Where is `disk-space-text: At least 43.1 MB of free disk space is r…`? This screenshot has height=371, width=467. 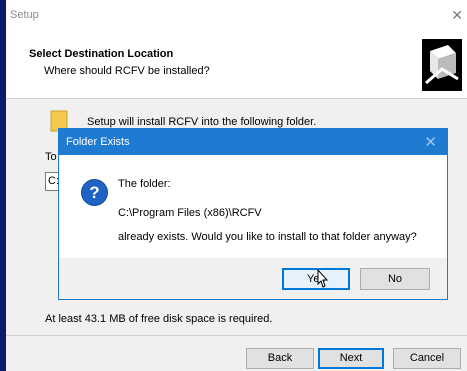
disk-space-text: At least 43.1 MB of free disk space is r… is located at coordinates (159, 319).